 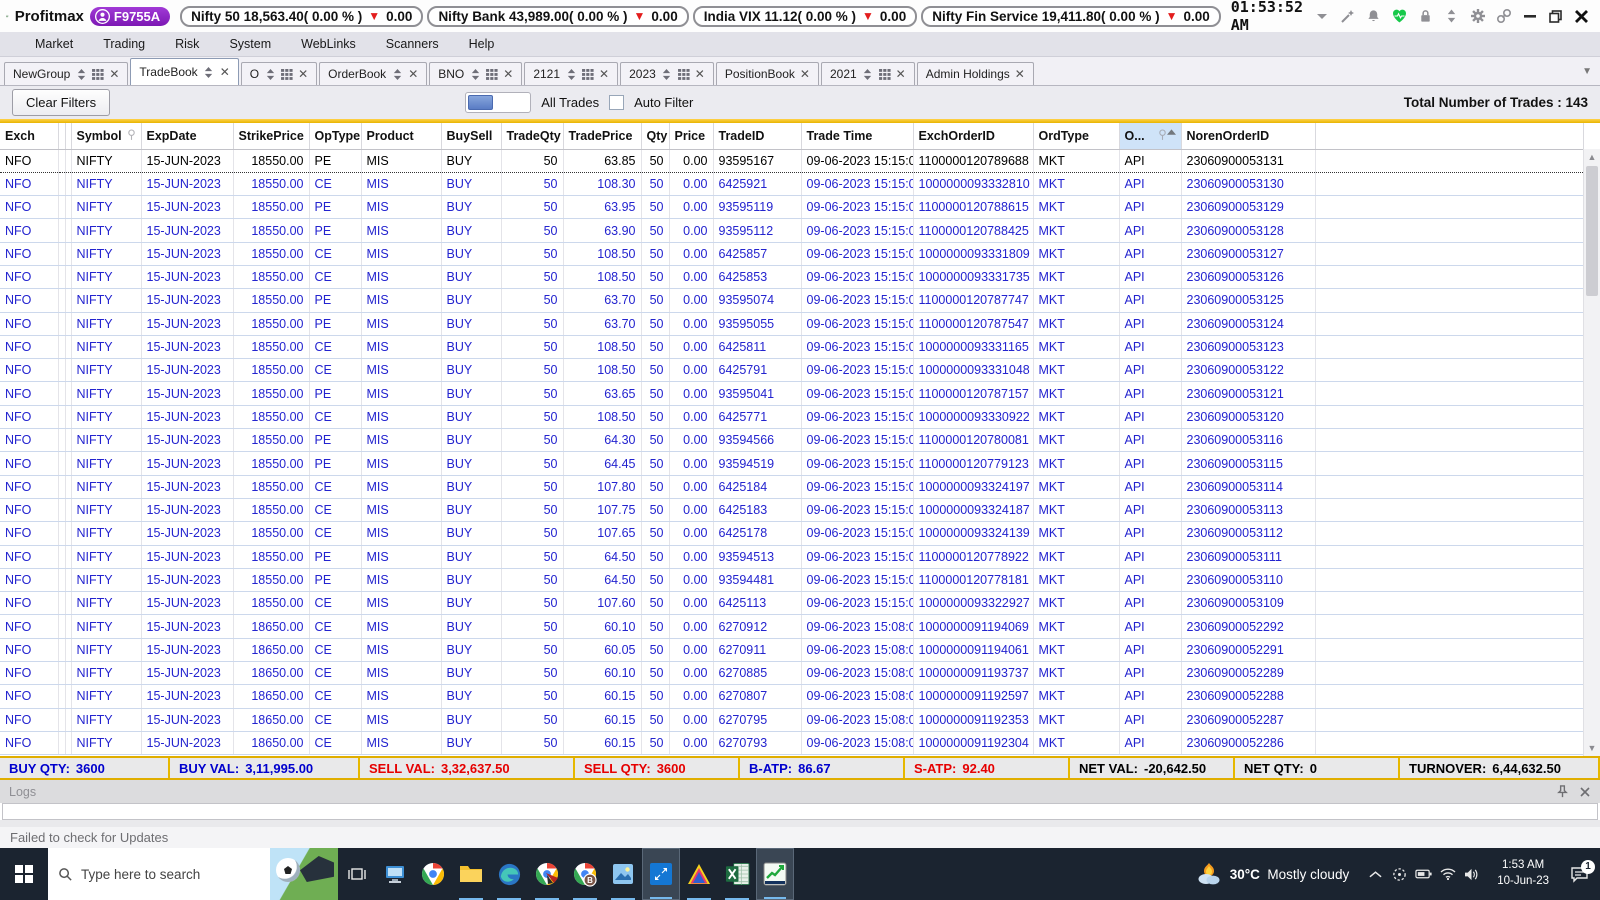 What do you see at coordinates (476, 73) in the screenshot?
I see `tab-bno: BNO ✕` at bounding box center [476, 73].